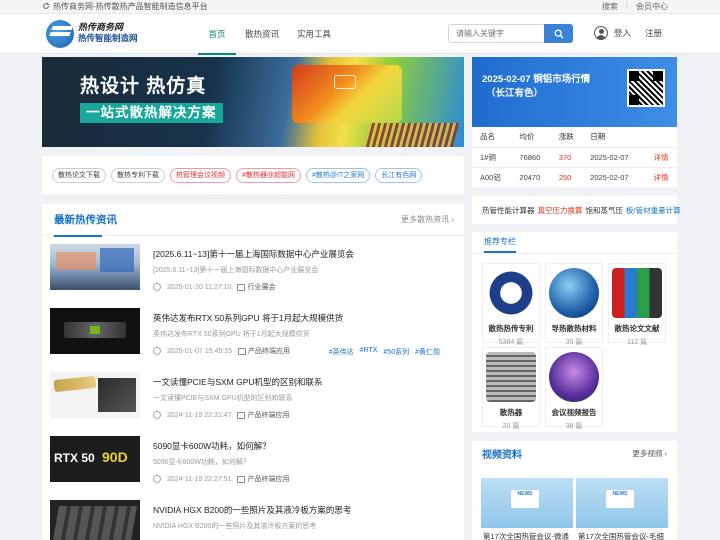 The height and width of the screenshot is (540, 720). I want to click on weight-calculator-link: 板/管材重量计算, so click(653, 210).